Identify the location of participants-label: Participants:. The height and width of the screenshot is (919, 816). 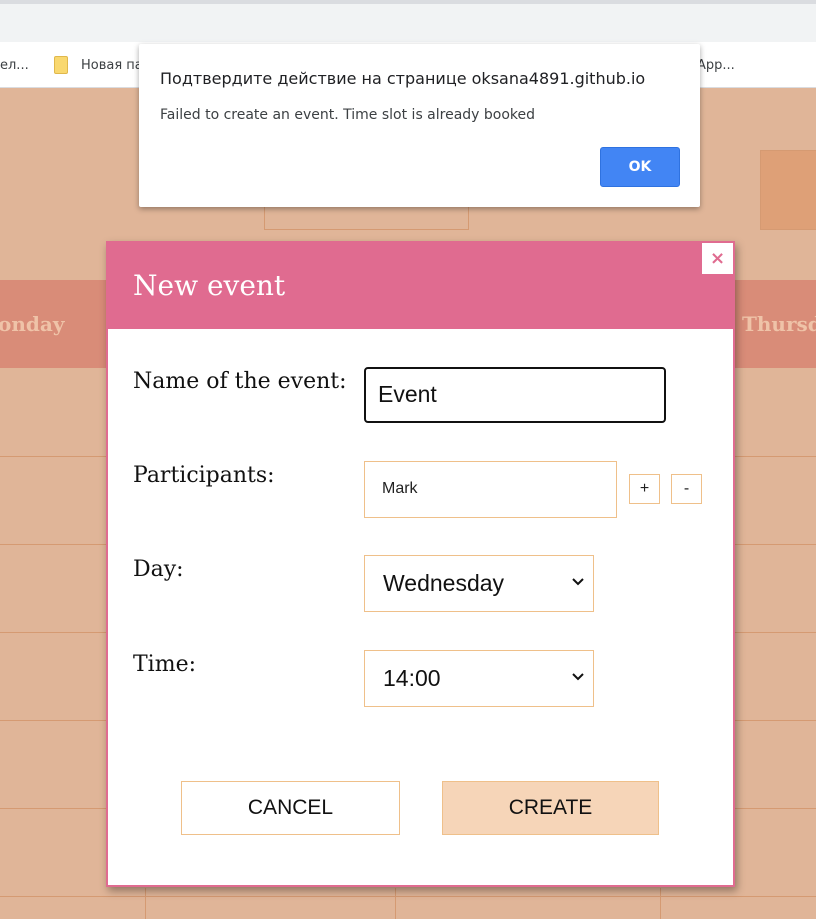
(204, 475).